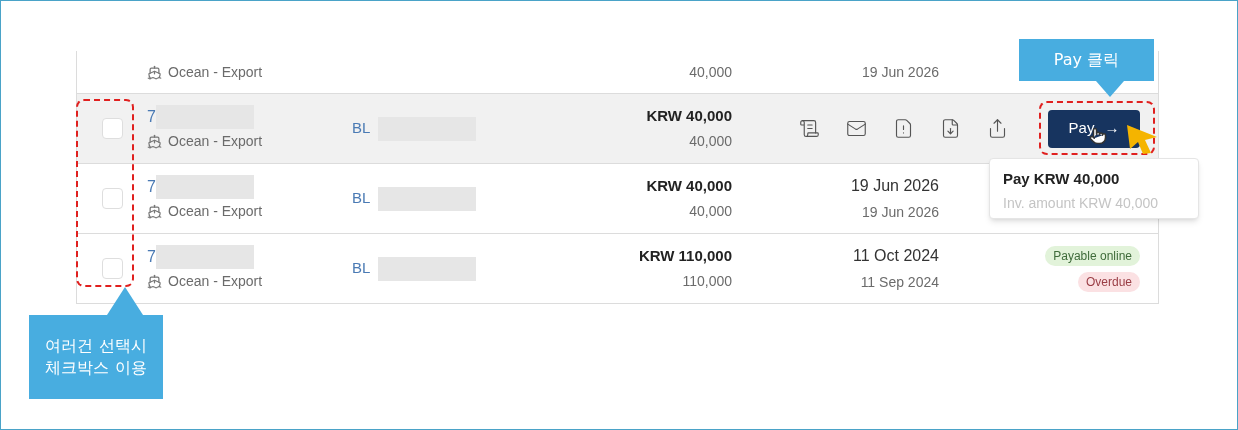 Image resolution: width=1238 pixels, height=430 pixels. I want to click on annotation-callout: Pay 클릭, so click(1086, 60).